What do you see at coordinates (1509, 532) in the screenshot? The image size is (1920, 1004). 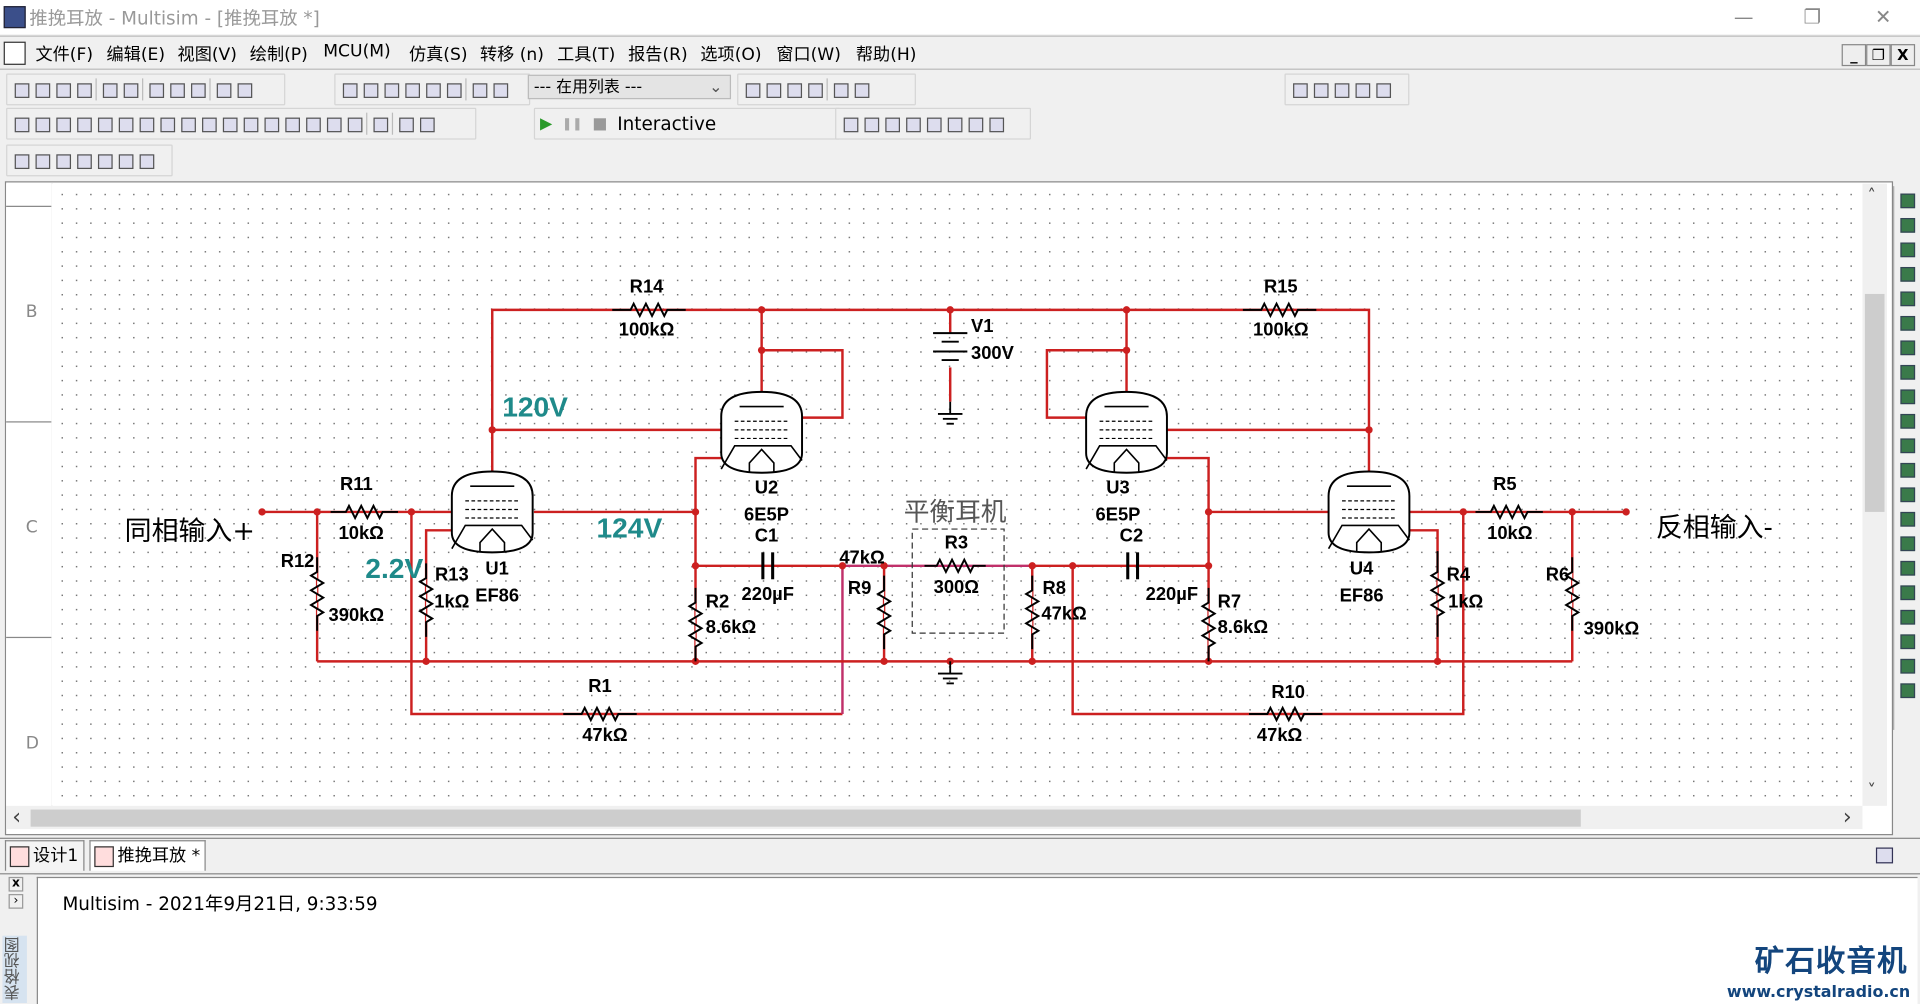 I see `r5-value: 10kΩ` at bounding box center [1509, 532].